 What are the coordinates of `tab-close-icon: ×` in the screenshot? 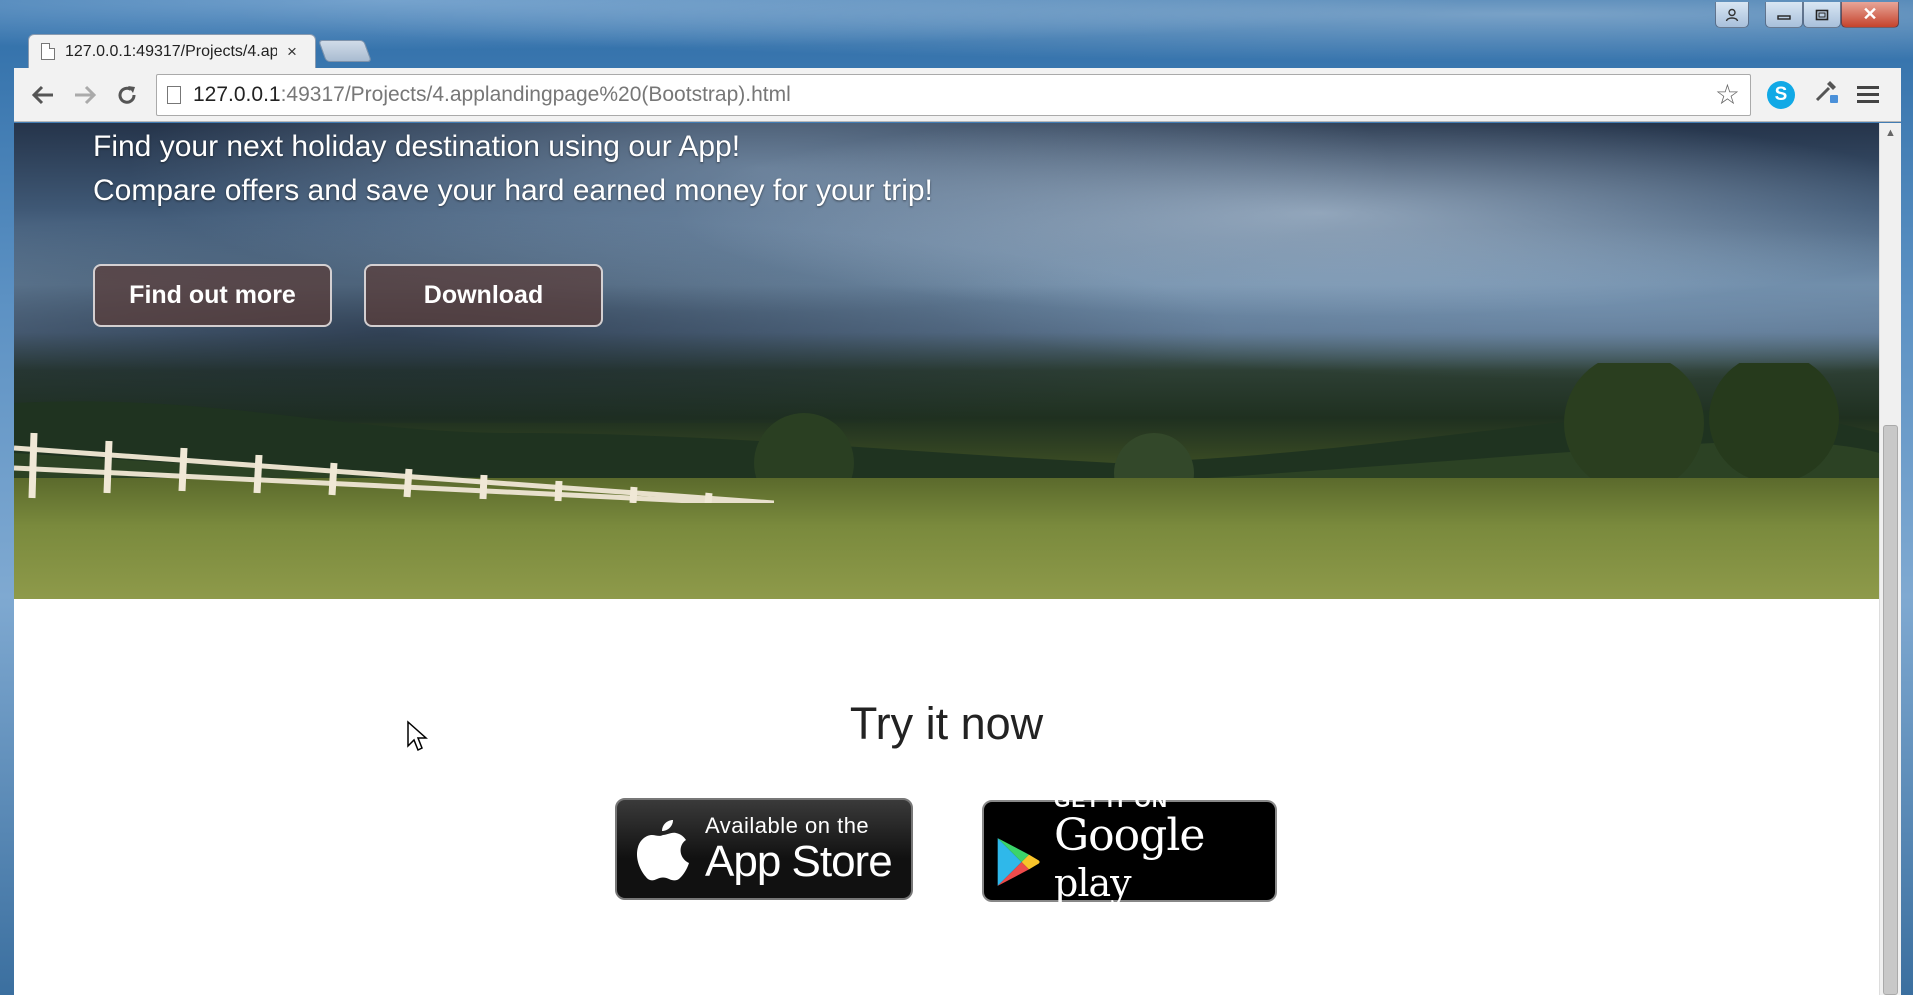 It's located at (292, 52).